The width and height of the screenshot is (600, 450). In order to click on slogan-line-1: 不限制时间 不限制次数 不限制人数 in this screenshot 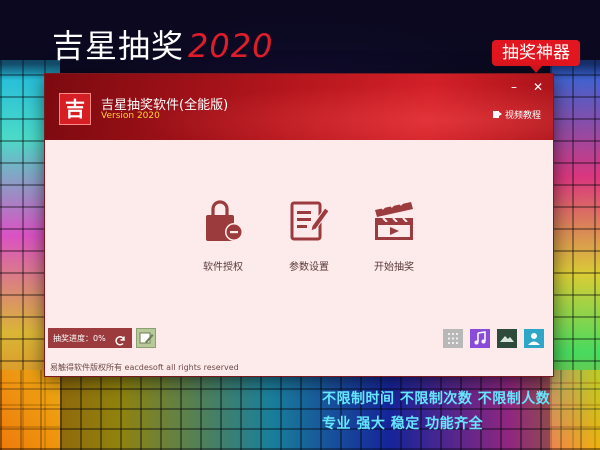, I will do `click(436, 399)`.